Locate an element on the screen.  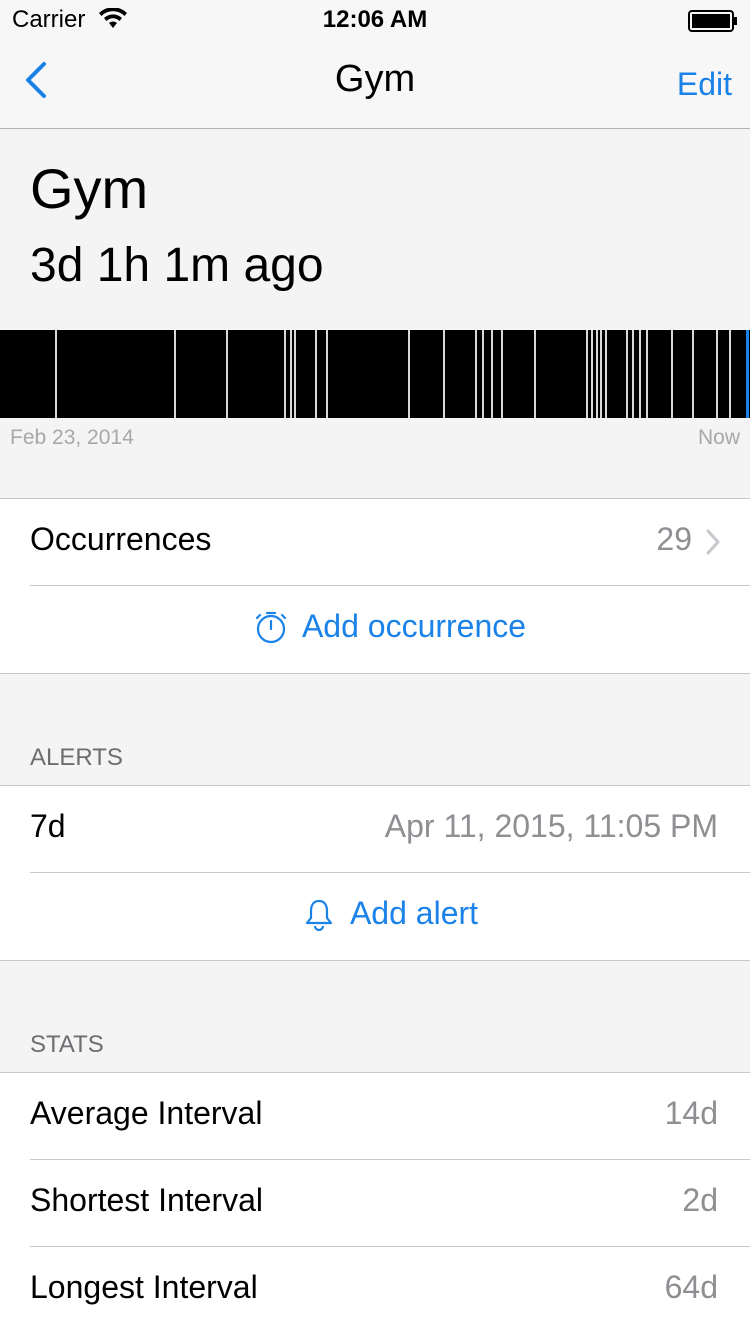
navigation-bar: Gym Edit is located at coordinates (375, 84).